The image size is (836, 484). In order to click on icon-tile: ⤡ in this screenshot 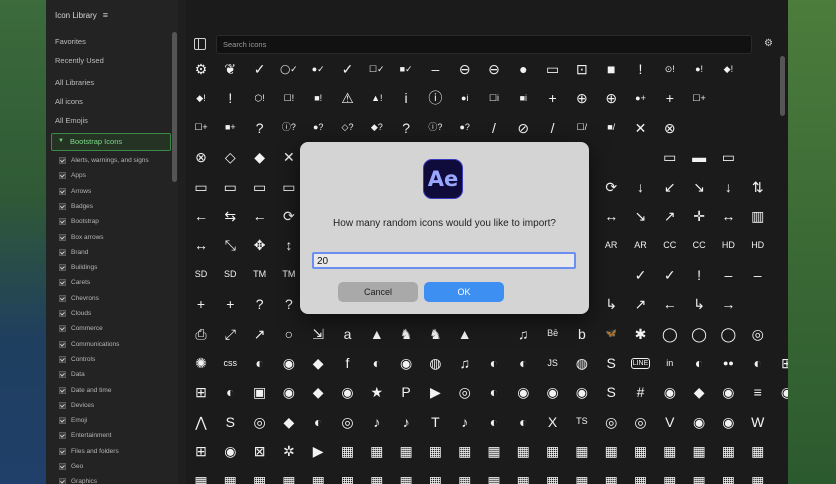, I will do `click(230, 245)`.